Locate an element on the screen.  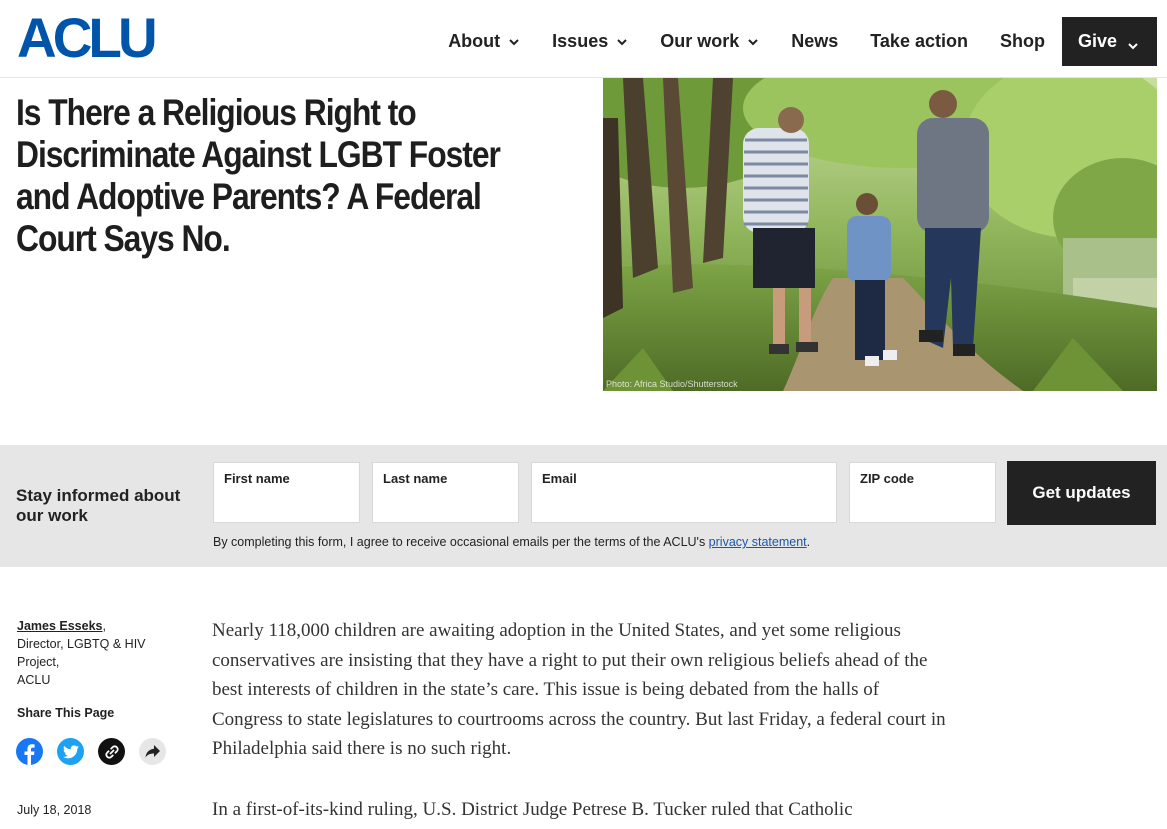
nav-item-shop: Shop is located at coordinates (1022, 41).